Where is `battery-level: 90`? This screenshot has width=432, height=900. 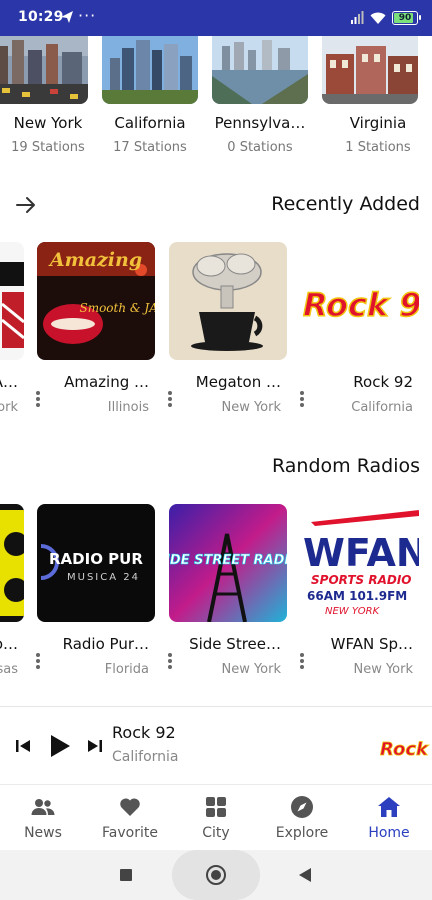
battery-level: 90 is located at coordinates (405, 18).